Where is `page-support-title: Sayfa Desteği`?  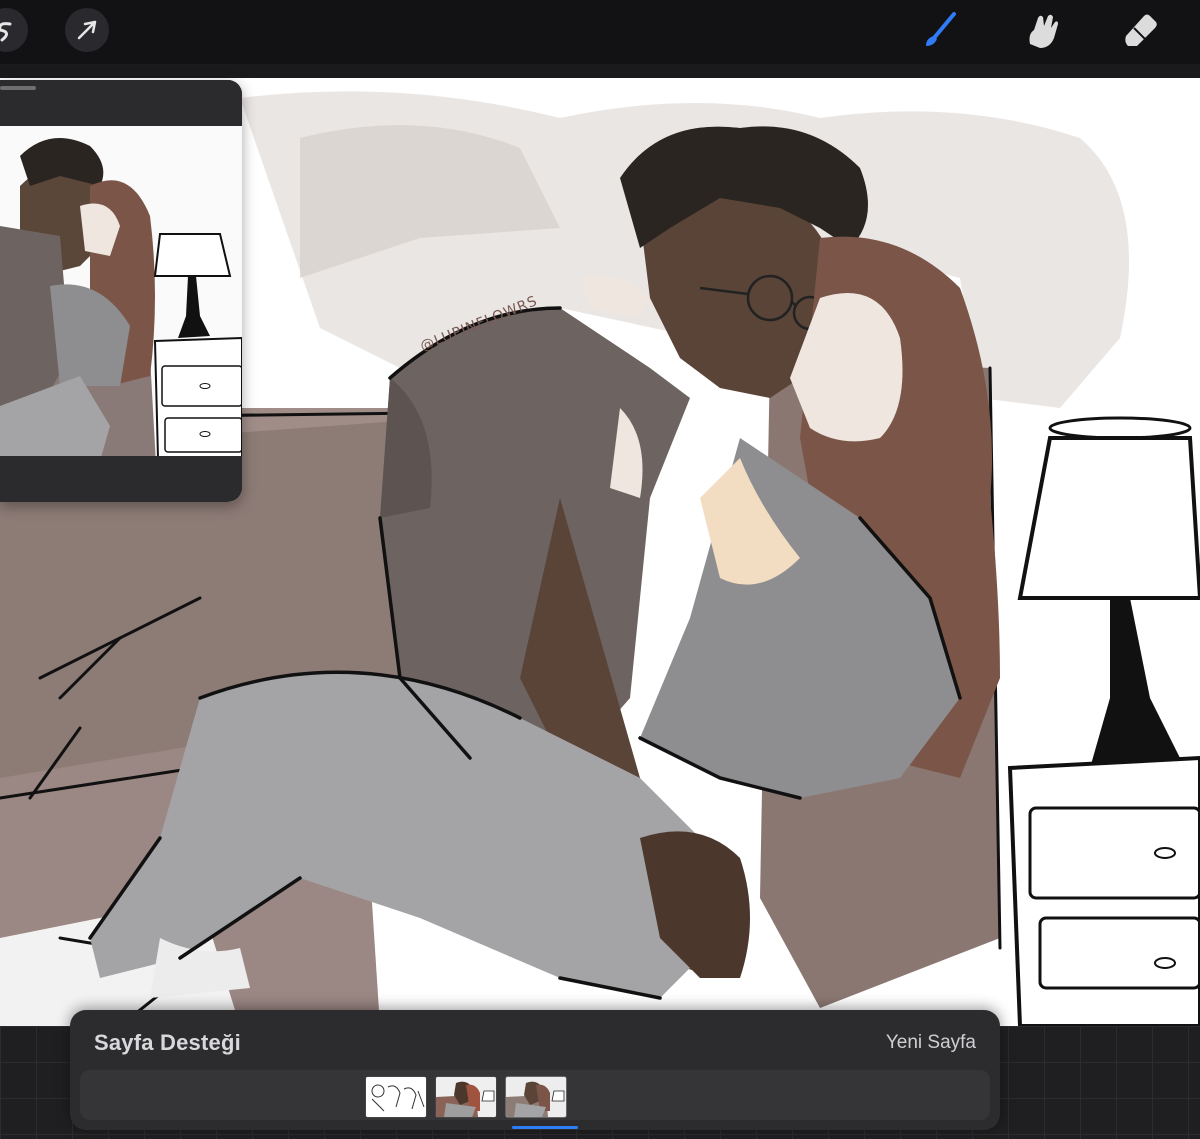 page-support-title: Sayfa Desteği is located at coordinates (167, 1042).